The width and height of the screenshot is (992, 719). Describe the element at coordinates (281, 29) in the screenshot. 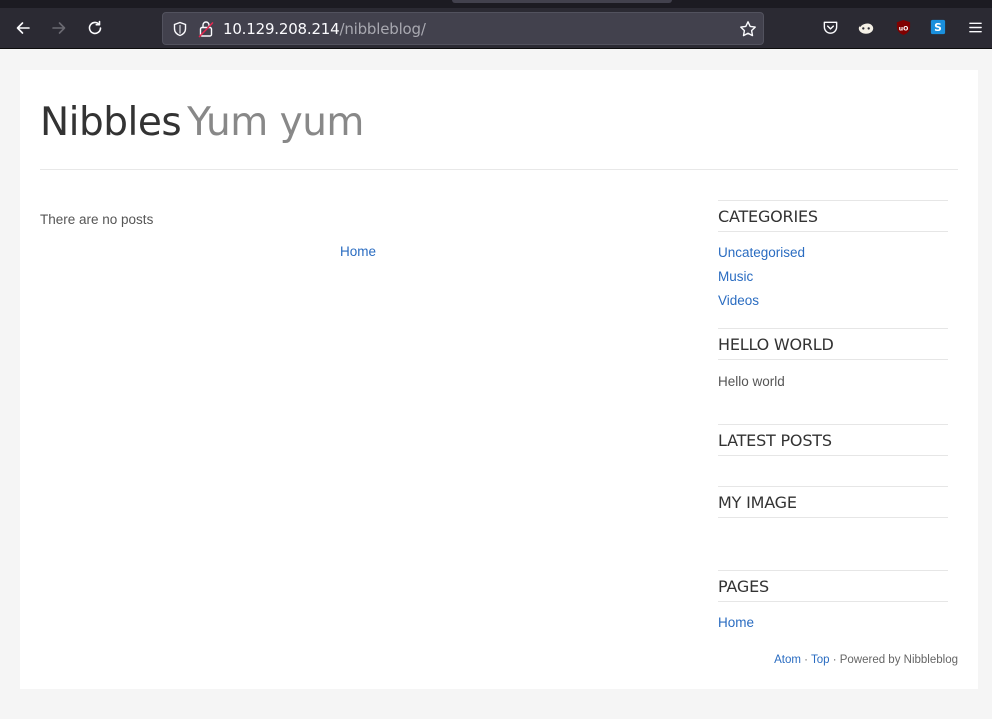

I see `url-host: 10.129.208.214` at that location.